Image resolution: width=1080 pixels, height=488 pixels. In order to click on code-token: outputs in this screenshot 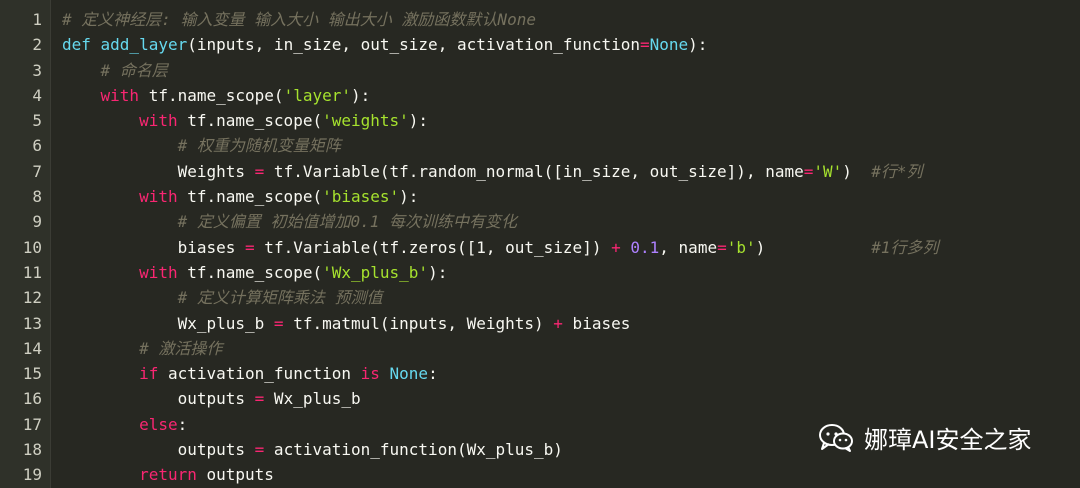, I will do `click(235, 475)`.